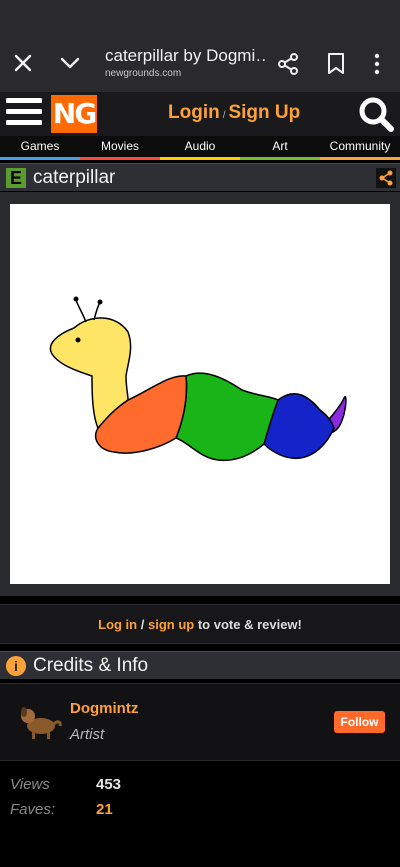  I want to click on art-title: caterpillar, so click(74, 177).